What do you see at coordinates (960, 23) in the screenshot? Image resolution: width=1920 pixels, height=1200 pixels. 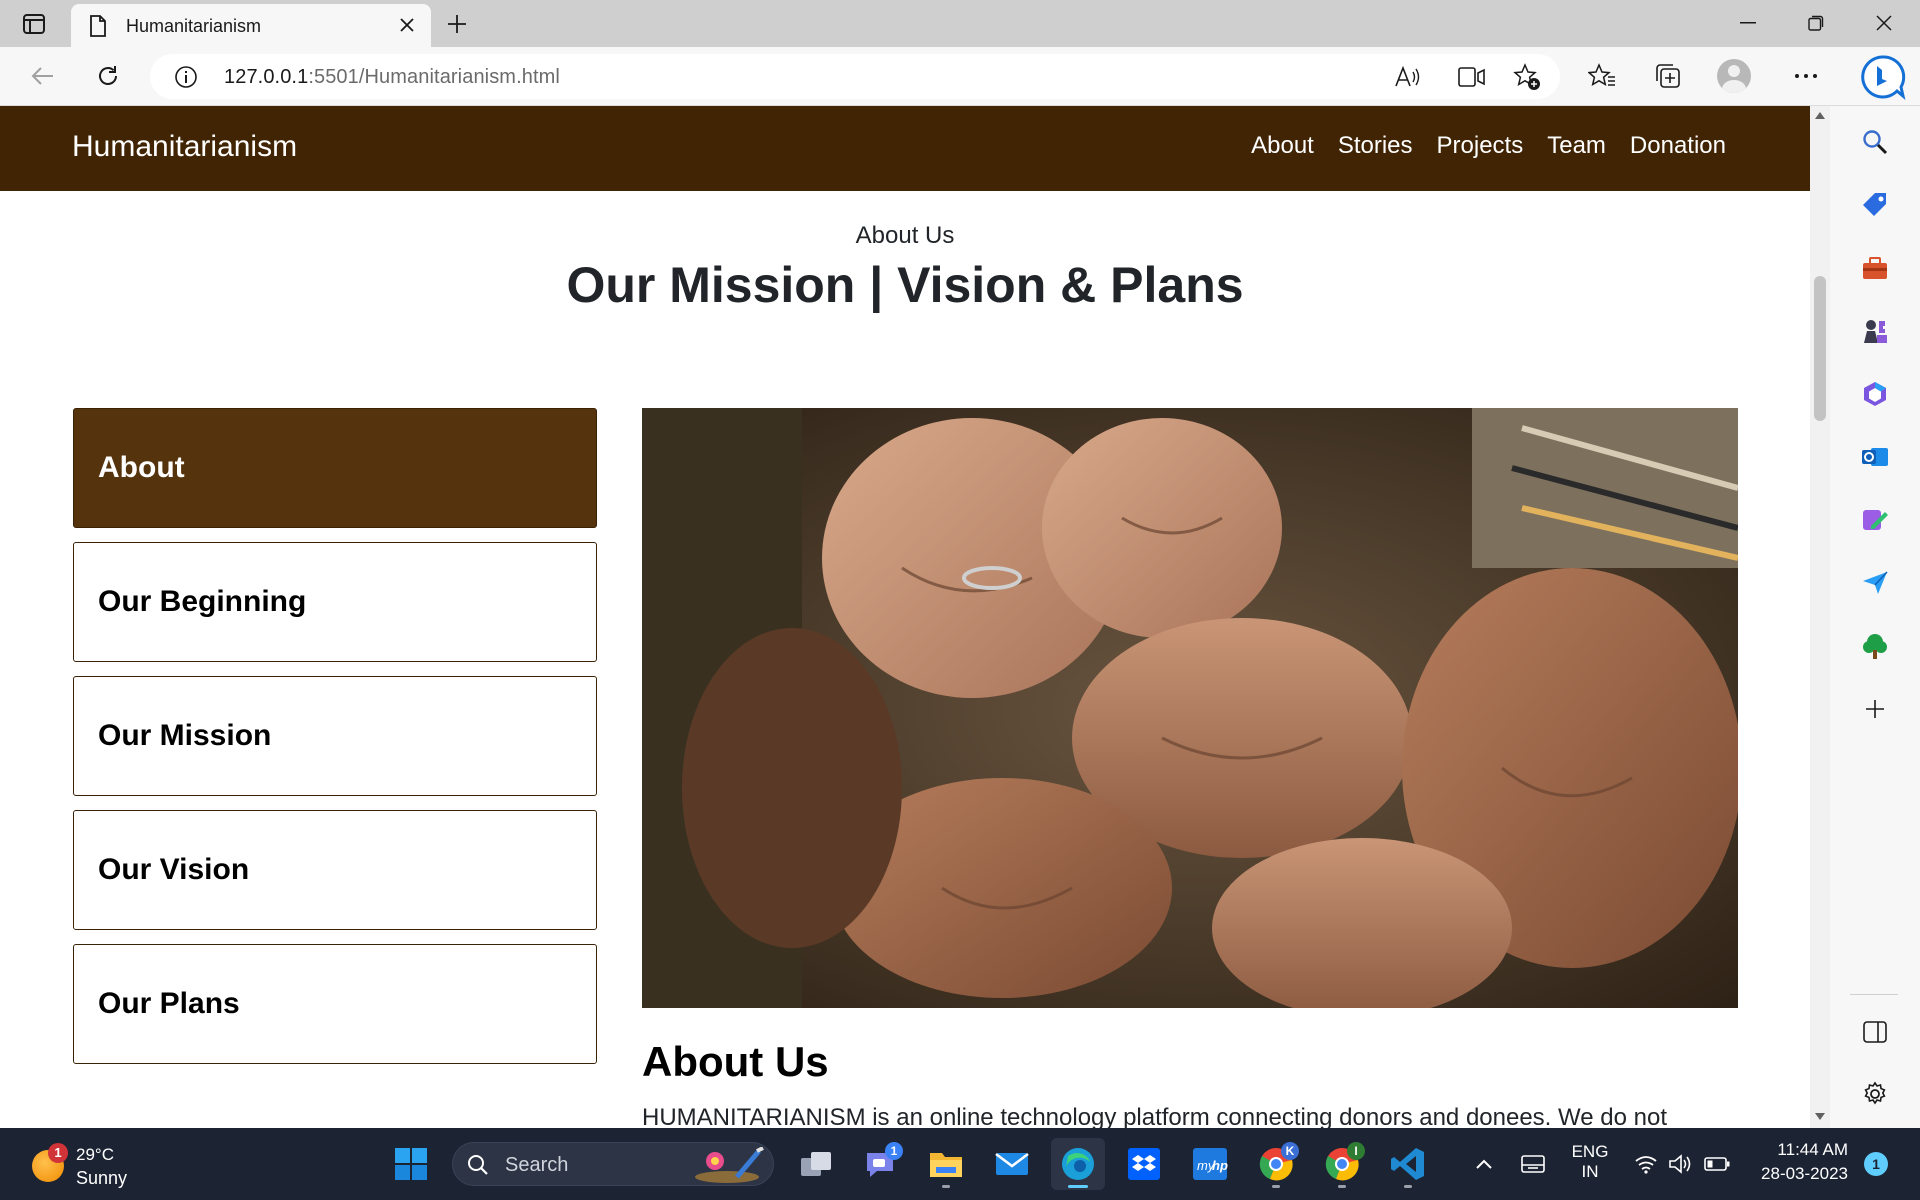 I see `browser-tab-strip: Humanitarianism` at bounding box center [960, 23].